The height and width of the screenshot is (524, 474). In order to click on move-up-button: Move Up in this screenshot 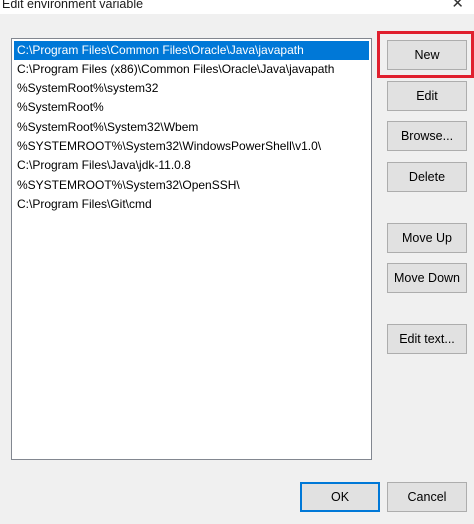, I will do `click(427, 238)`.